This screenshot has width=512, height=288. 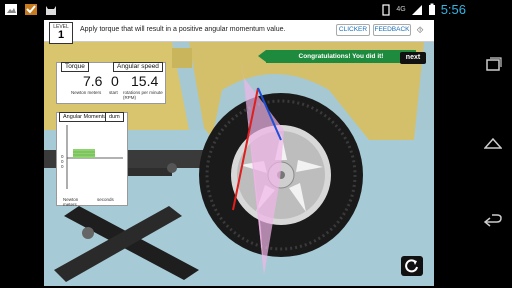 What do you see at coordinates (172, 168) in the screenshot?
I see `jack-bolt` at bounding box center [172, 168].